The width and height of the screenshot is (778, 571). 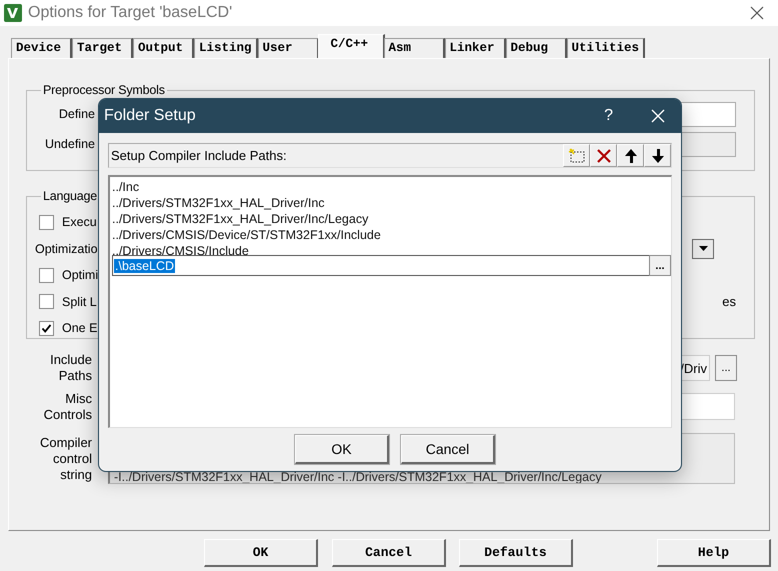 I want to click on field-label: Optimizatio, so click(x=66, y=249).